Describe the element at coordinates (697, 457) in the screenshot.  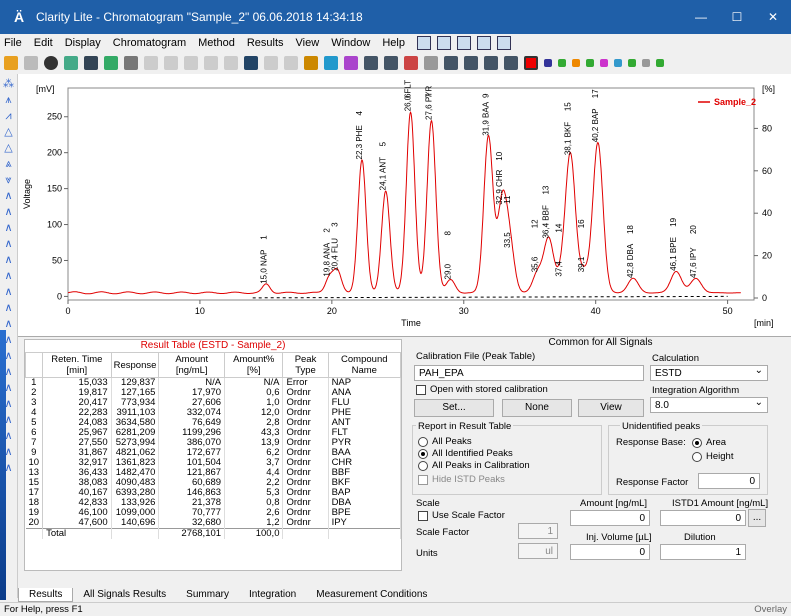
I see `height-radio` at that location.